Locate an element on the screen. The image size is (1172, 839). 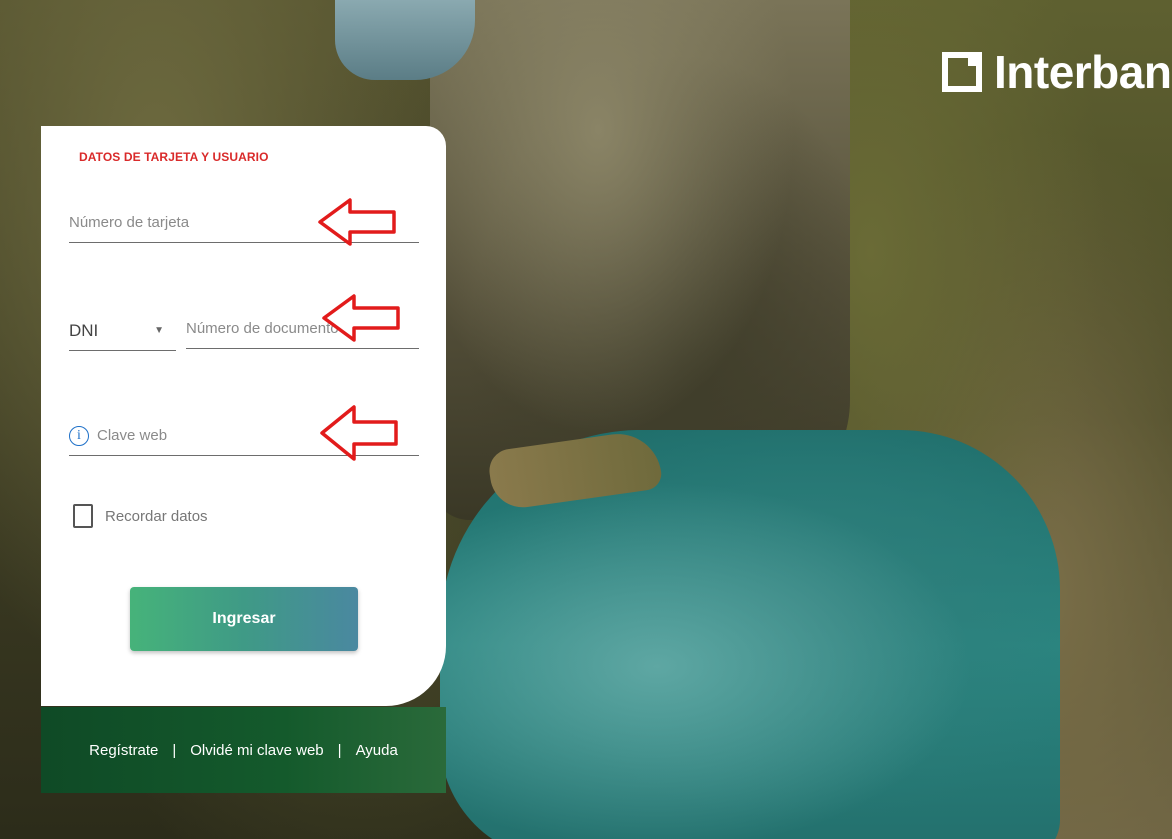
logo-mark-icon is located at coordinates (962, 72).